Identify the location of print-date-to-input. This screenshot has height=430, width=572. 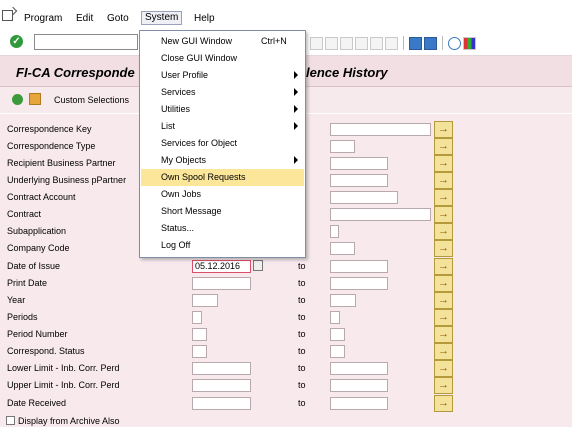
(359, 283).